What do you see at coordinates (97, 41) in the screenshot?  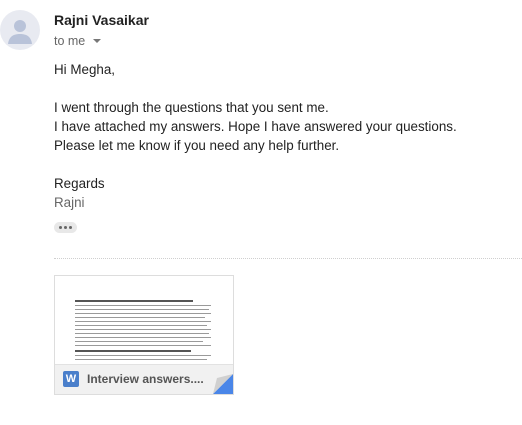 I see `caret-down-icon` at bounding box center [97, 41].